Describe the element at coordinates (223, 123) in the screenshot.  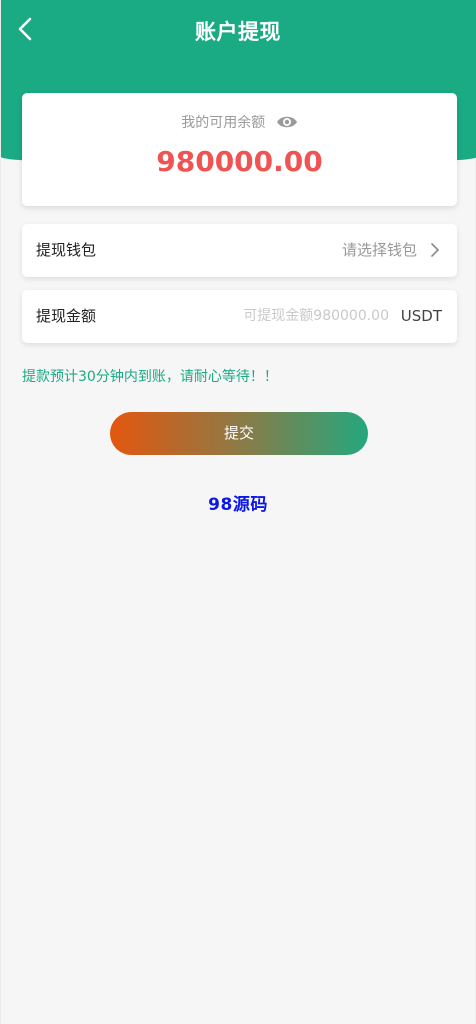
I see `balance-label: 我的可用余额` at that location.